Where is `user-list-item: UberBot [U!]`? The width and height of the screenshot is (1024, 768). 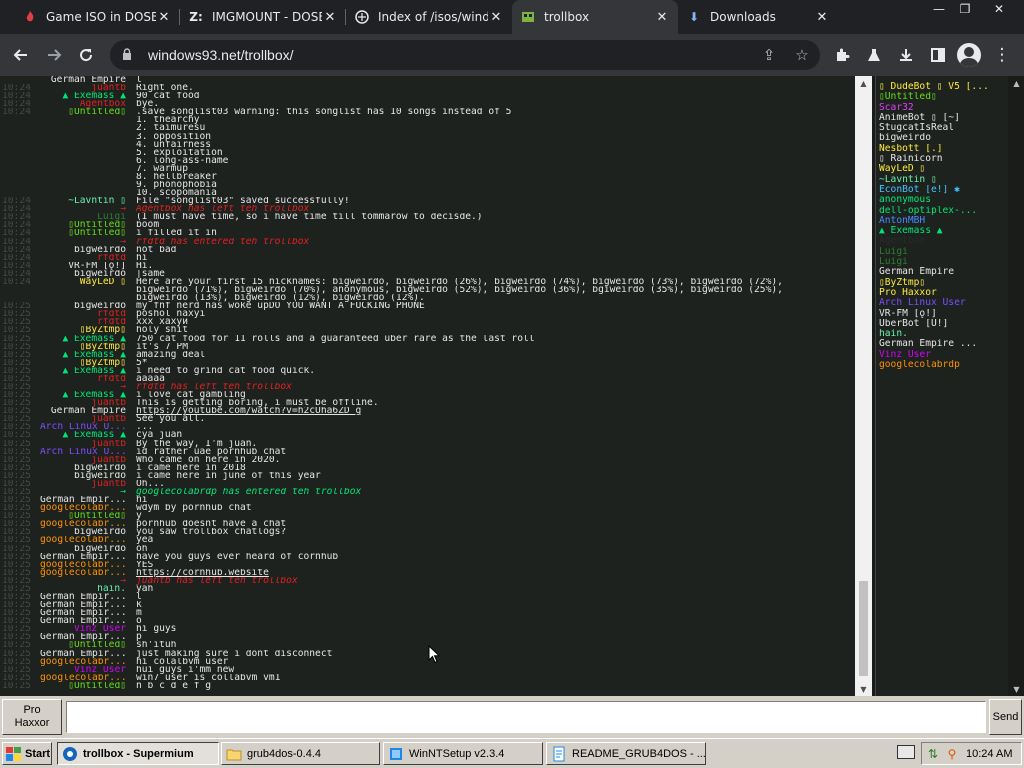 user-list-item: UberBot [U!] is located at coordinates (943, 324).